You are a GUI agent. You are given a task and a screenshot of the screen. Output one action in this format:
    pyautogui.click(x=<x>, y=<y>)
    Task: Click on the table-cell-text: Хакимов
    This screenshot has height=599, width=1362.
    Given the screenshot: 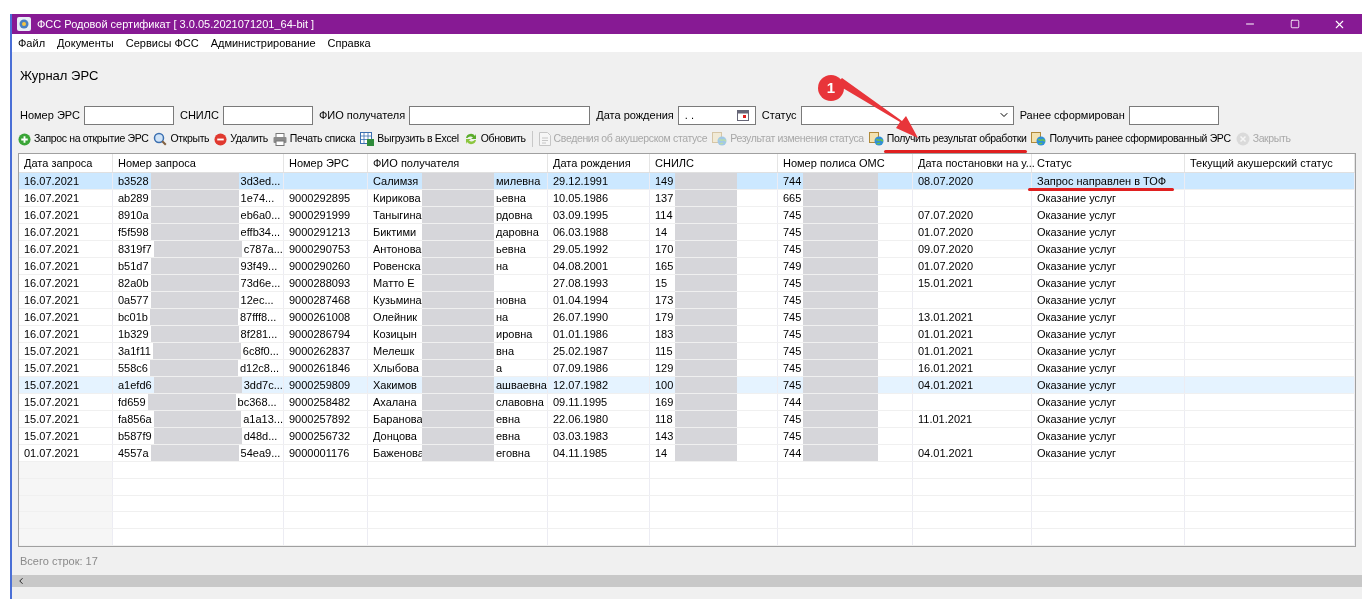 What is the action you would take?
    pyautogui.click(x=395, y=385)
    